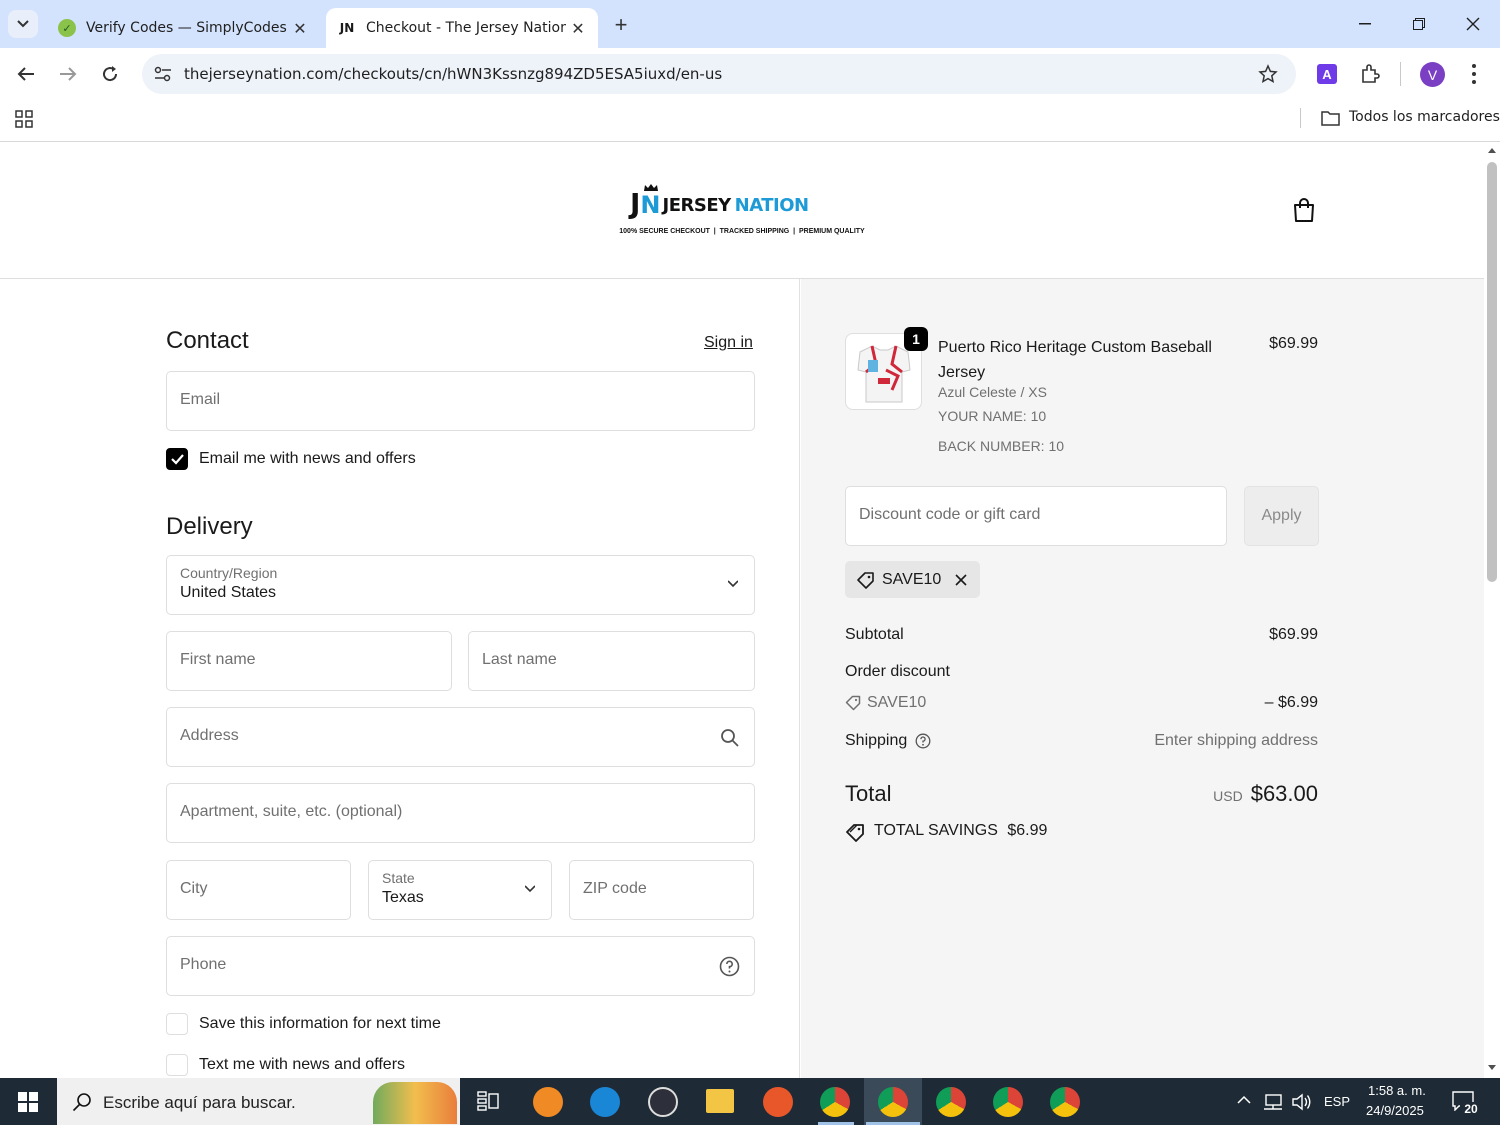  I want to click on volume-icon, so click(1302, 1102).